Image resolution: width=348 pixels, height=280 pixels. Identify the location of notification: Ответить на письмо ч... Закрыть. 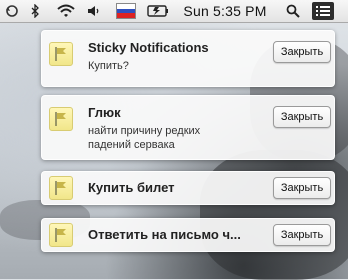
(188, 235).